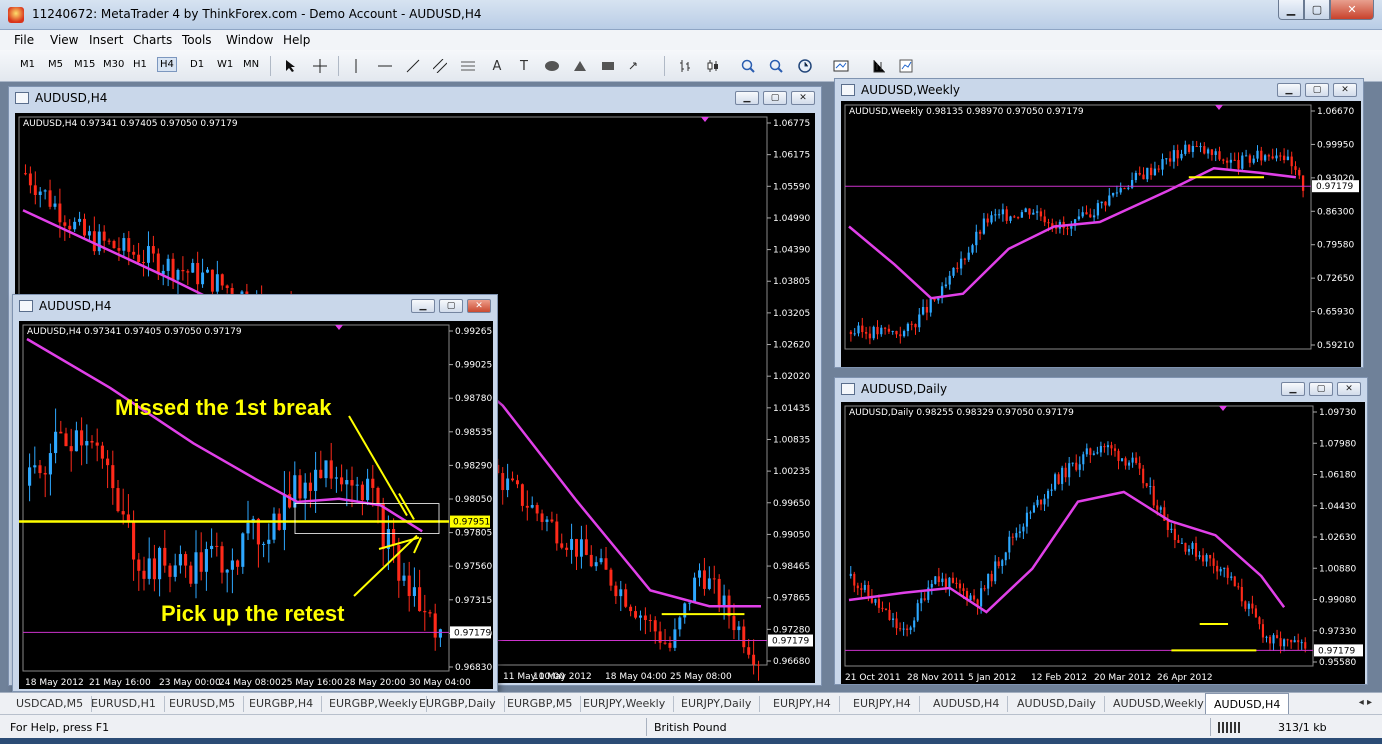 The width and height of the screenshot is (1382, 744). What do you see at coordinates (27, 64) in the screenshot?
I see `timeframe-m1: M1` at bounding box center [27, 64].